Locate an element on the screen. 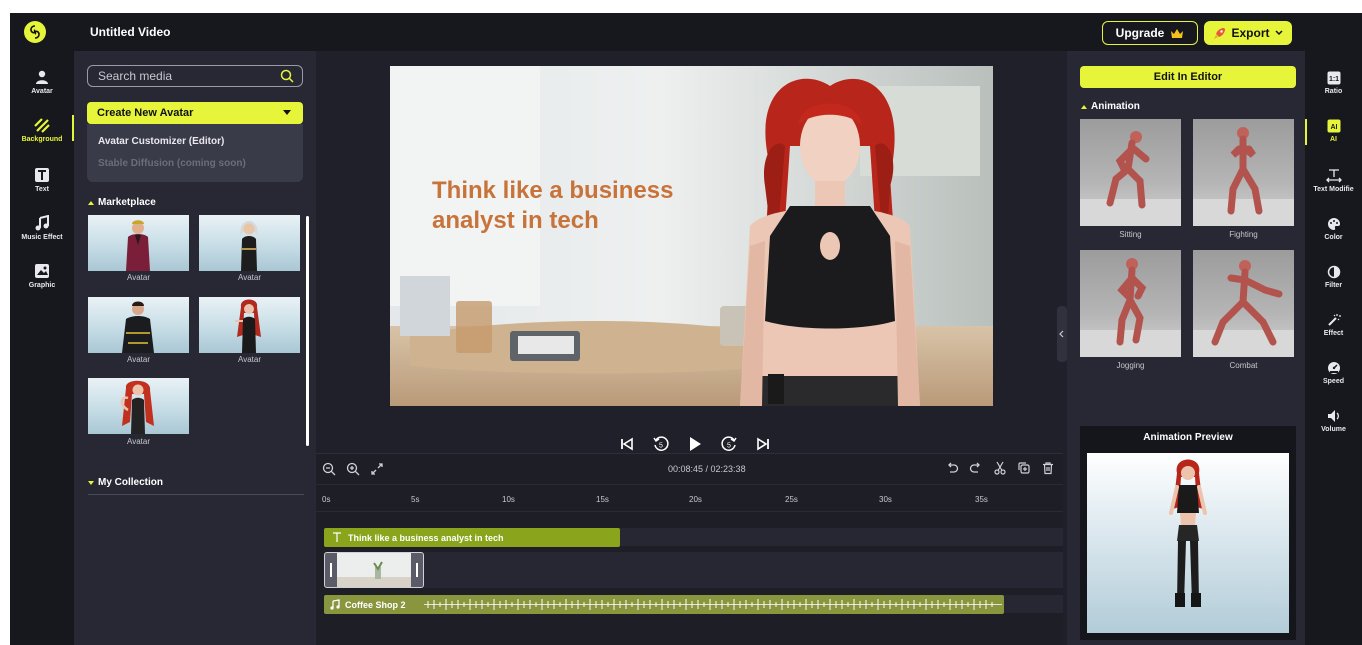 The height and width of the screenshot is (645, 1362). rail-item-effect: Effect is located at coordinates (1333, 333).